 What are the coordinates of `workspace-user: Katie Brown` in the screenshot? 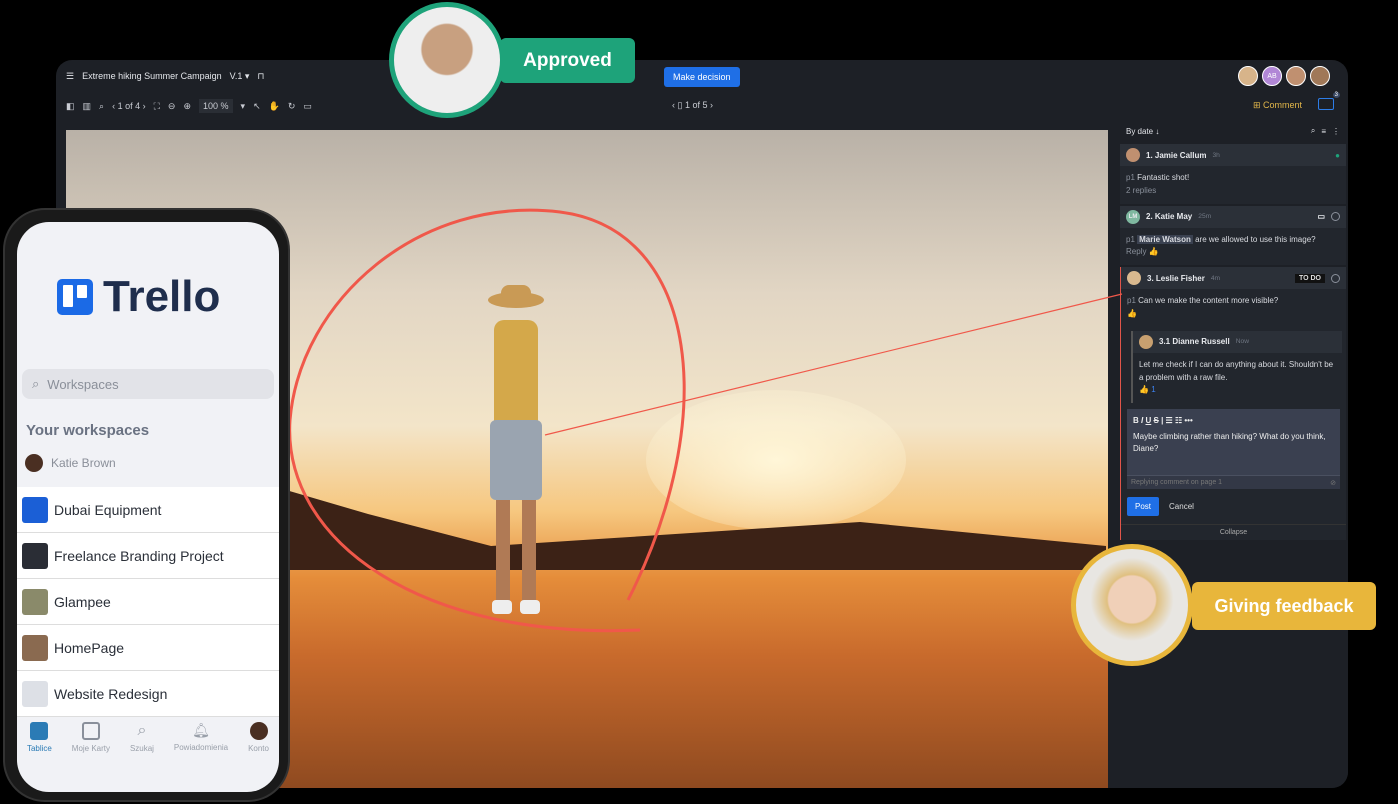 It's located at (70, 463).